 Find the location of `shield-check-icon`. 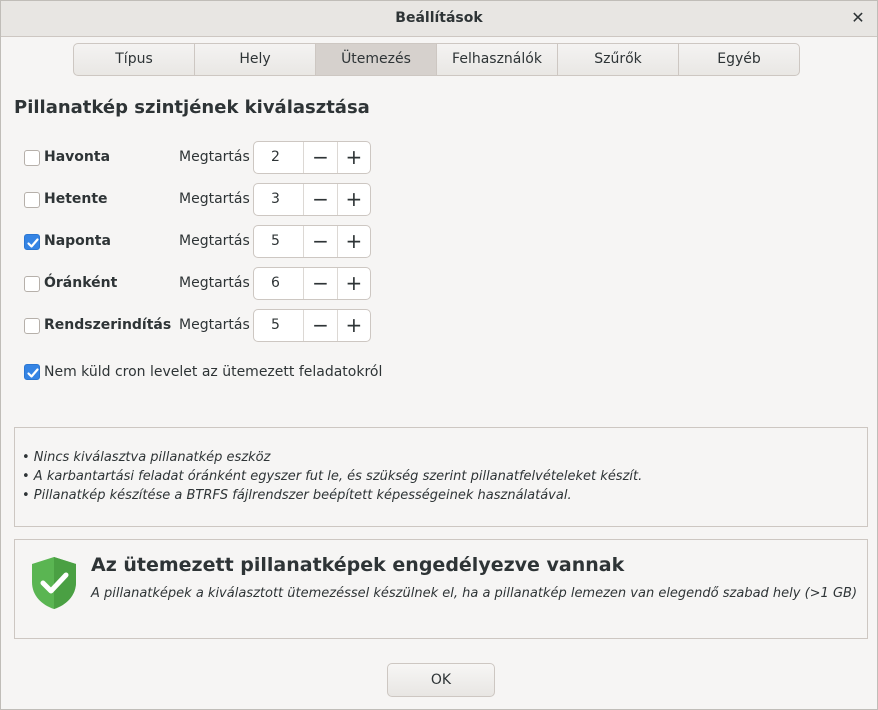

shield-check-icon is located at coordinates (54, 583).